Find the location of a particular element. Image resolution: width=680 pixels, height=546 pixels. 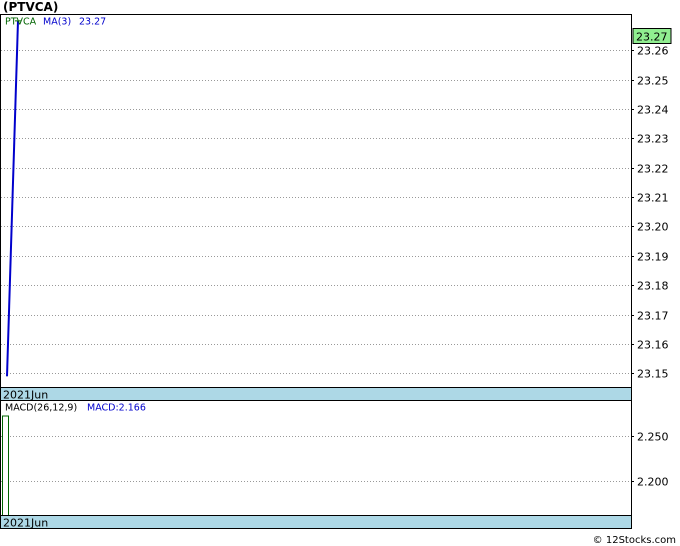

macd-legend-value: MACD:2.166 is located at coordinates (116, 408).